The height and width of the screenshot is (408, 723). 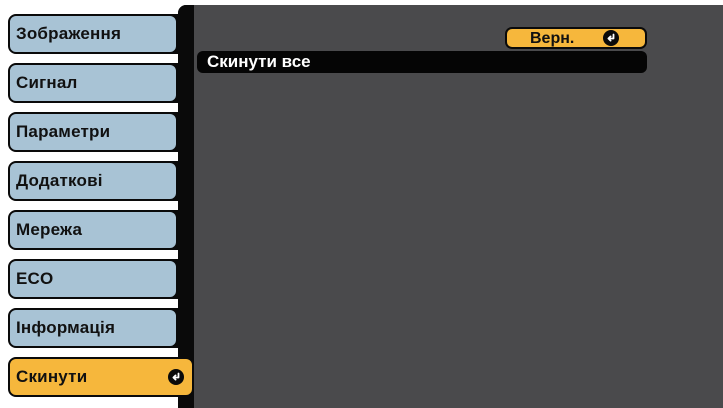 I want to click on back-button-label: Верн., so click(x=552, y=38).